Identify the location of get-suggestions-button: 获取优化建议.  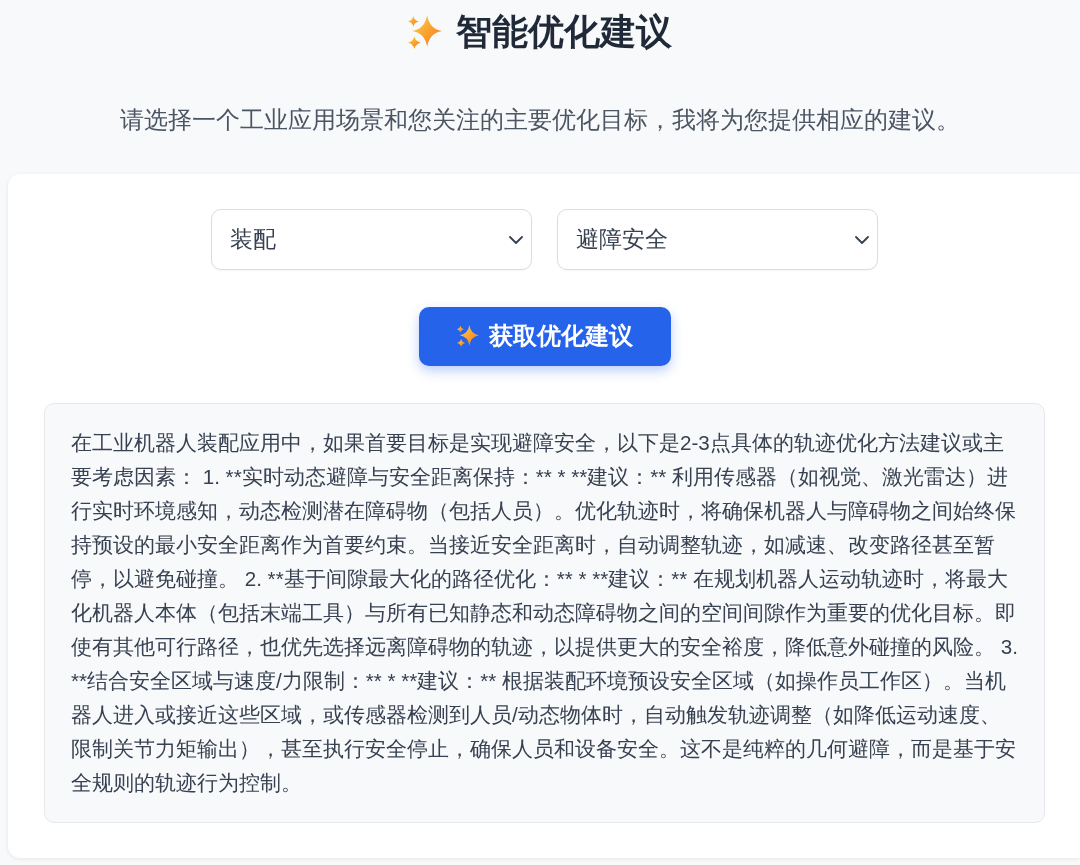
(544, 336).